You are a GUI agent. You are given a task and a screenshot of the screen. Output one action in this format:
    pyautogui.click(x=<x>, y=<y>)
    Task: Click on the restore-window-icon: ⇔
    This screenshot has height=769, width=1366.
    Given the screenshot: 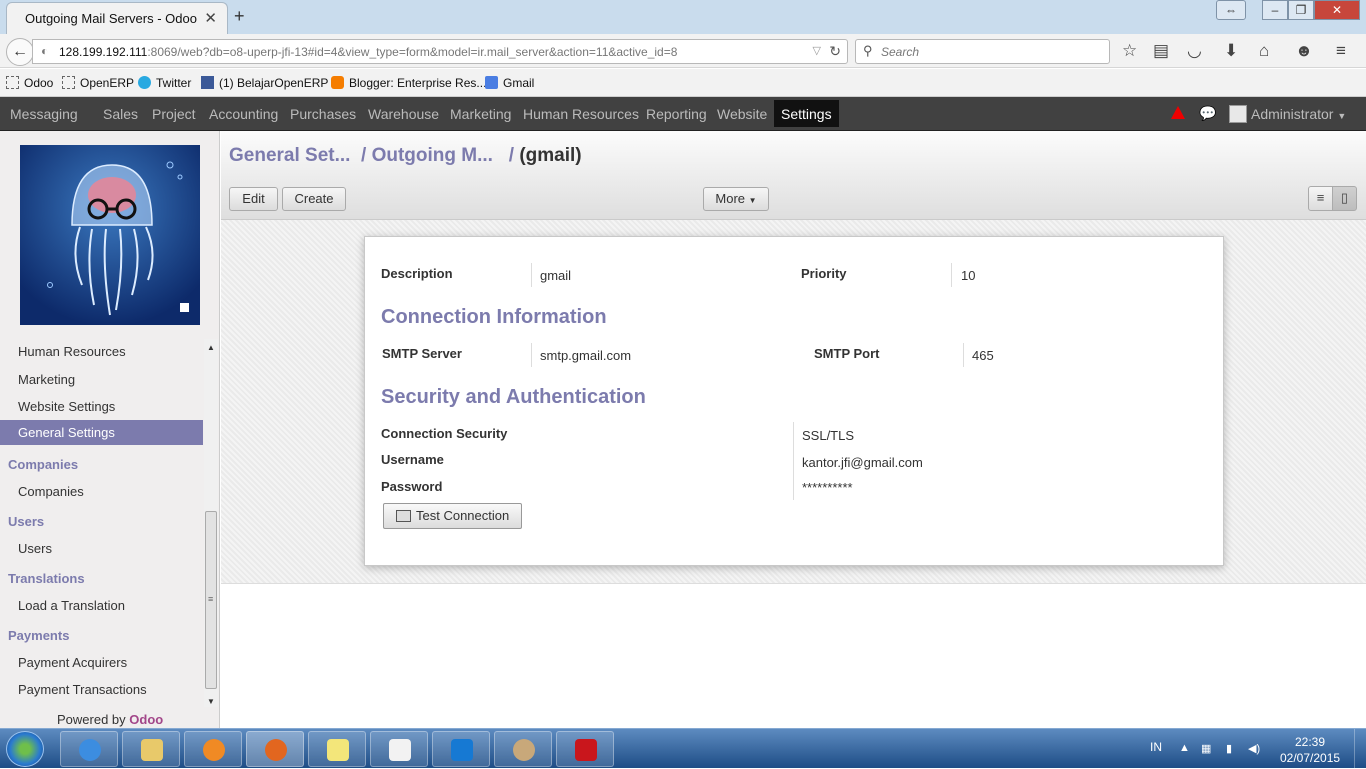 What is the action you would take?
    pyautogui.click(x=1231, y=10)
    